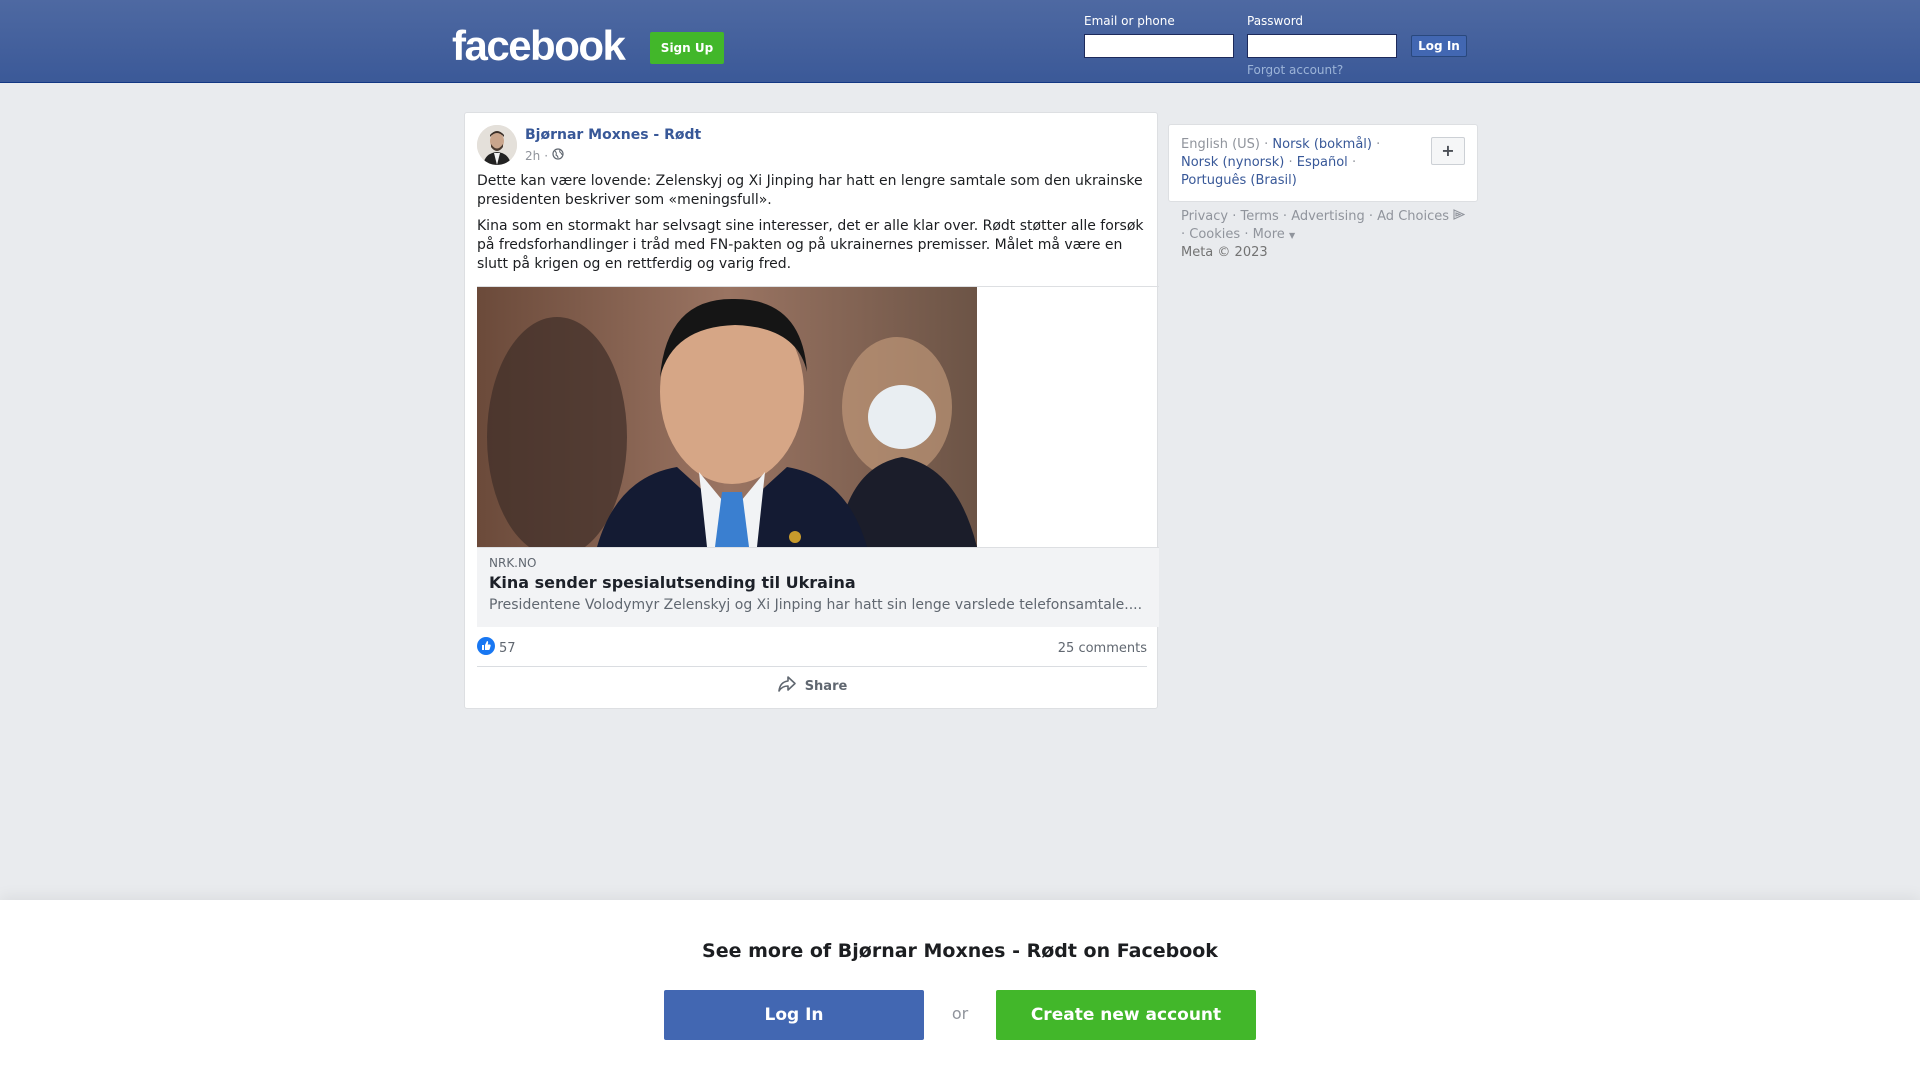  I want to click on footer-link-advertising: Advertising, so click(1328, 216).